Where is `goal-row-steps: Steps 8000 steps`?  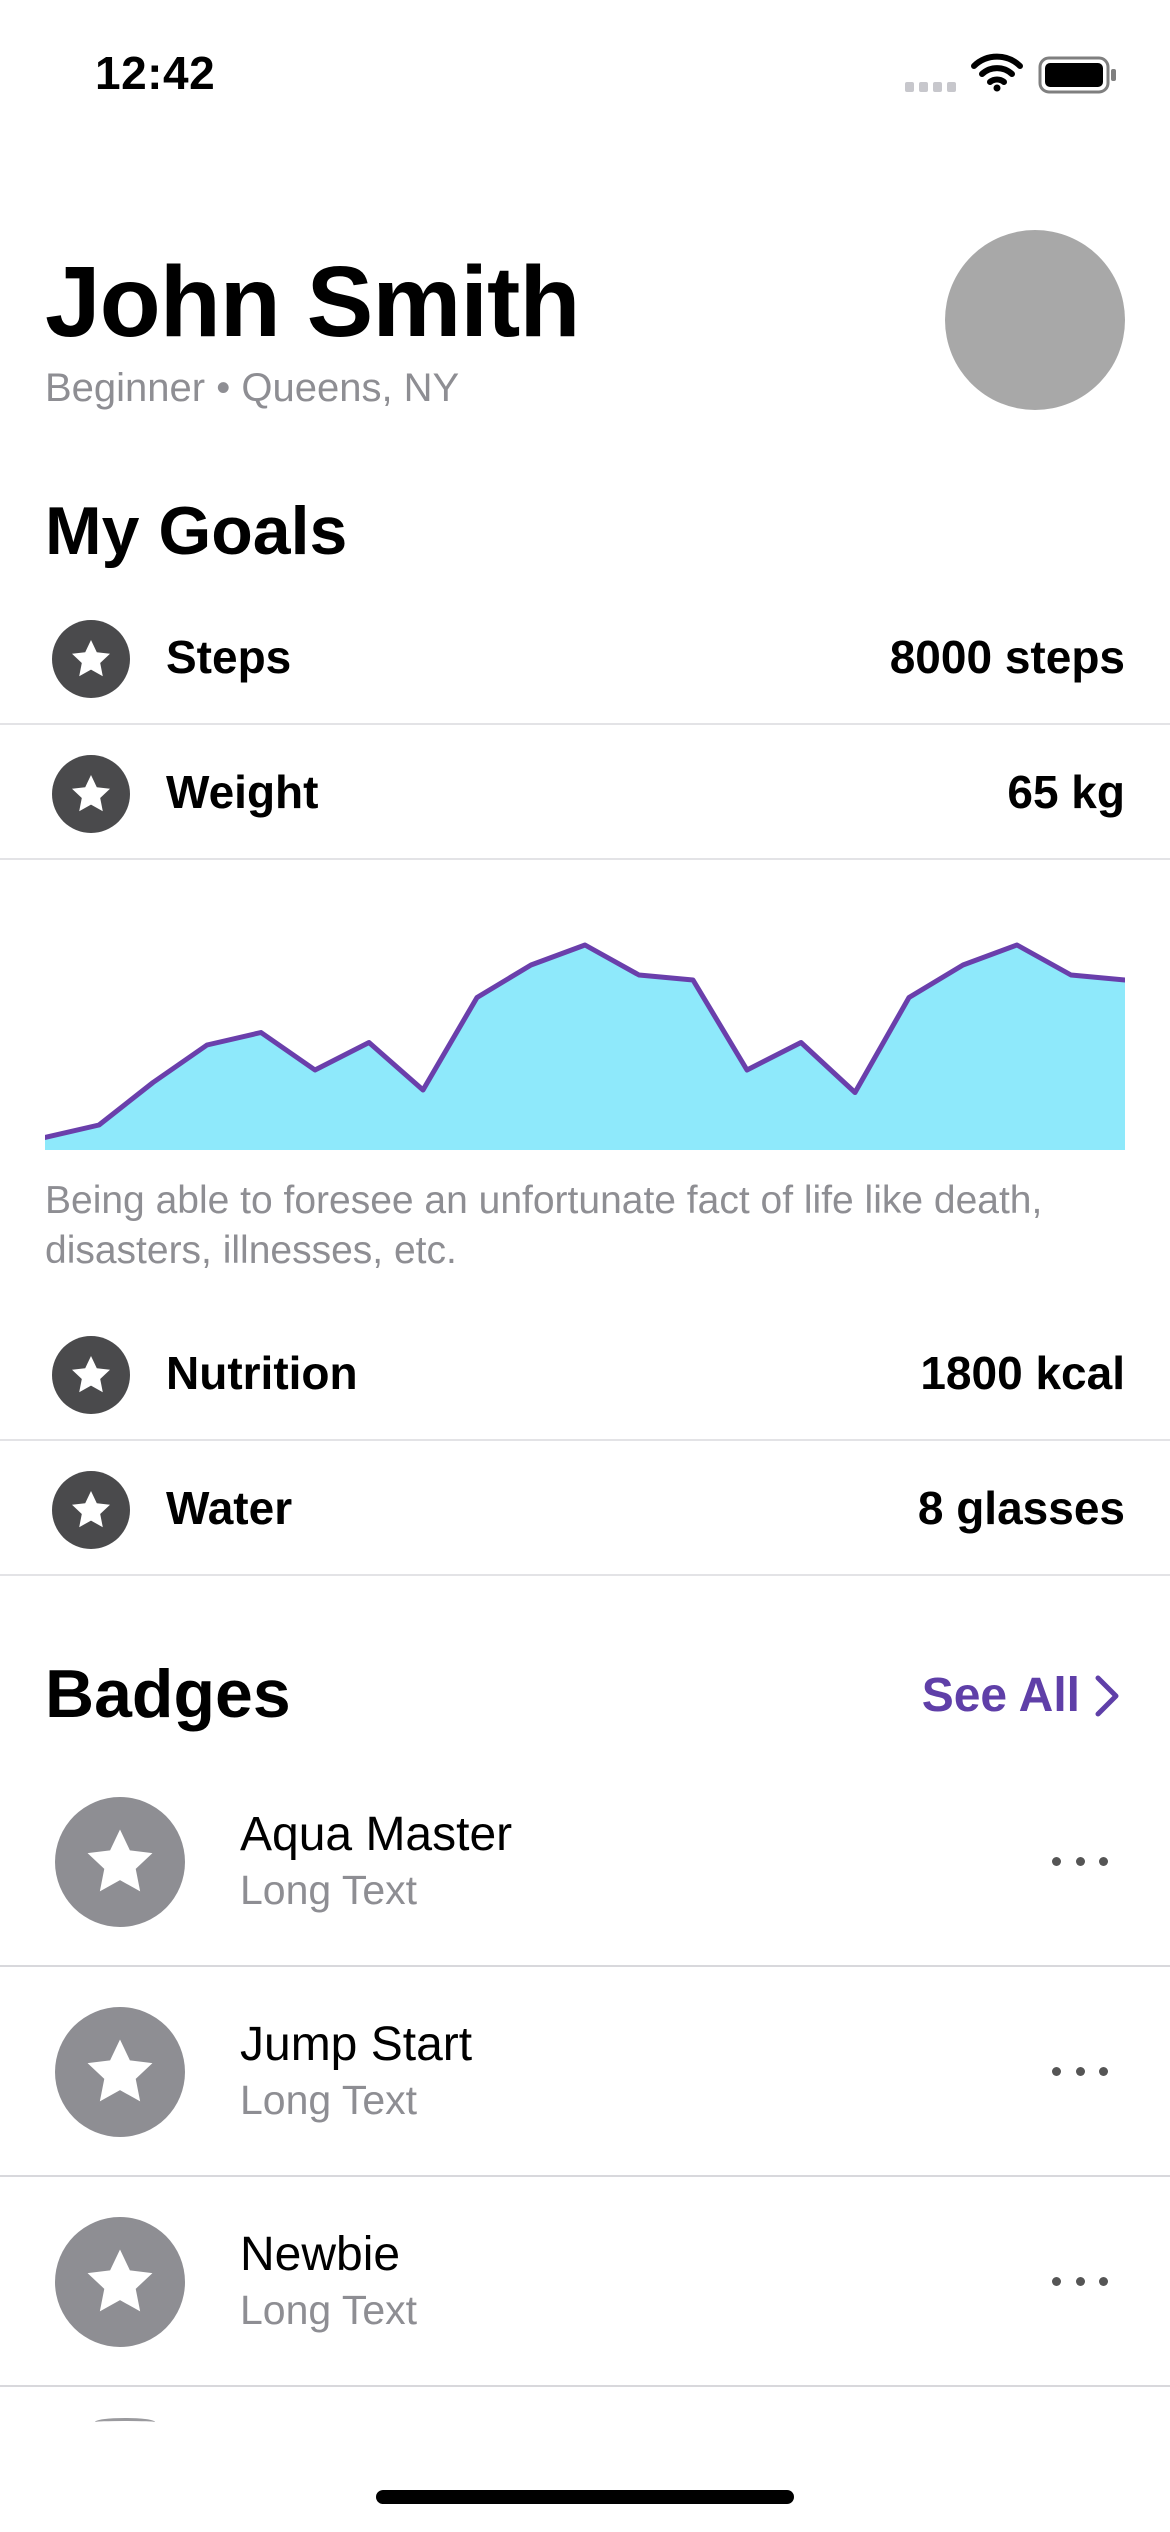 goal-row-steps: Steps 8000 steps is located at coordinates (585, 657).